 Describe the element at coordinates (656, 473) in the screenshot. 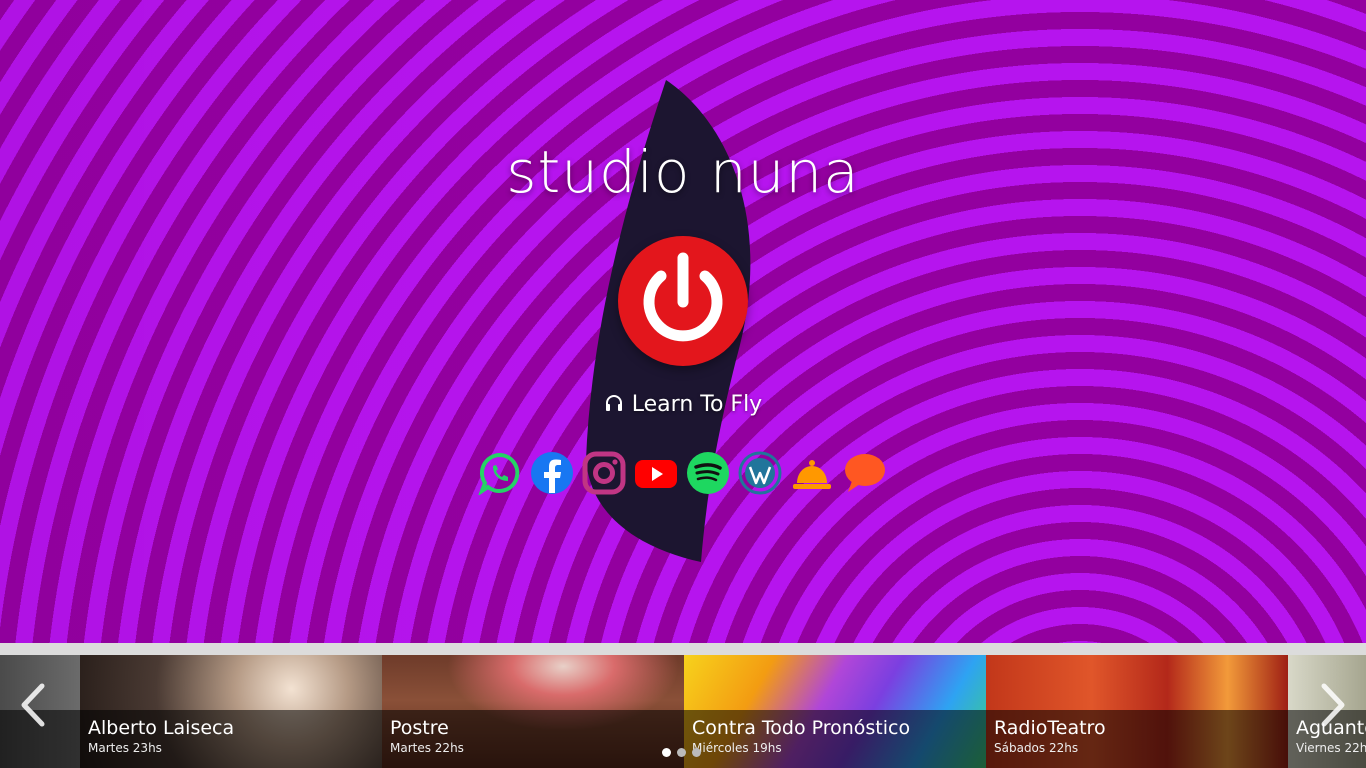

I see `youtube-icon` at that location.